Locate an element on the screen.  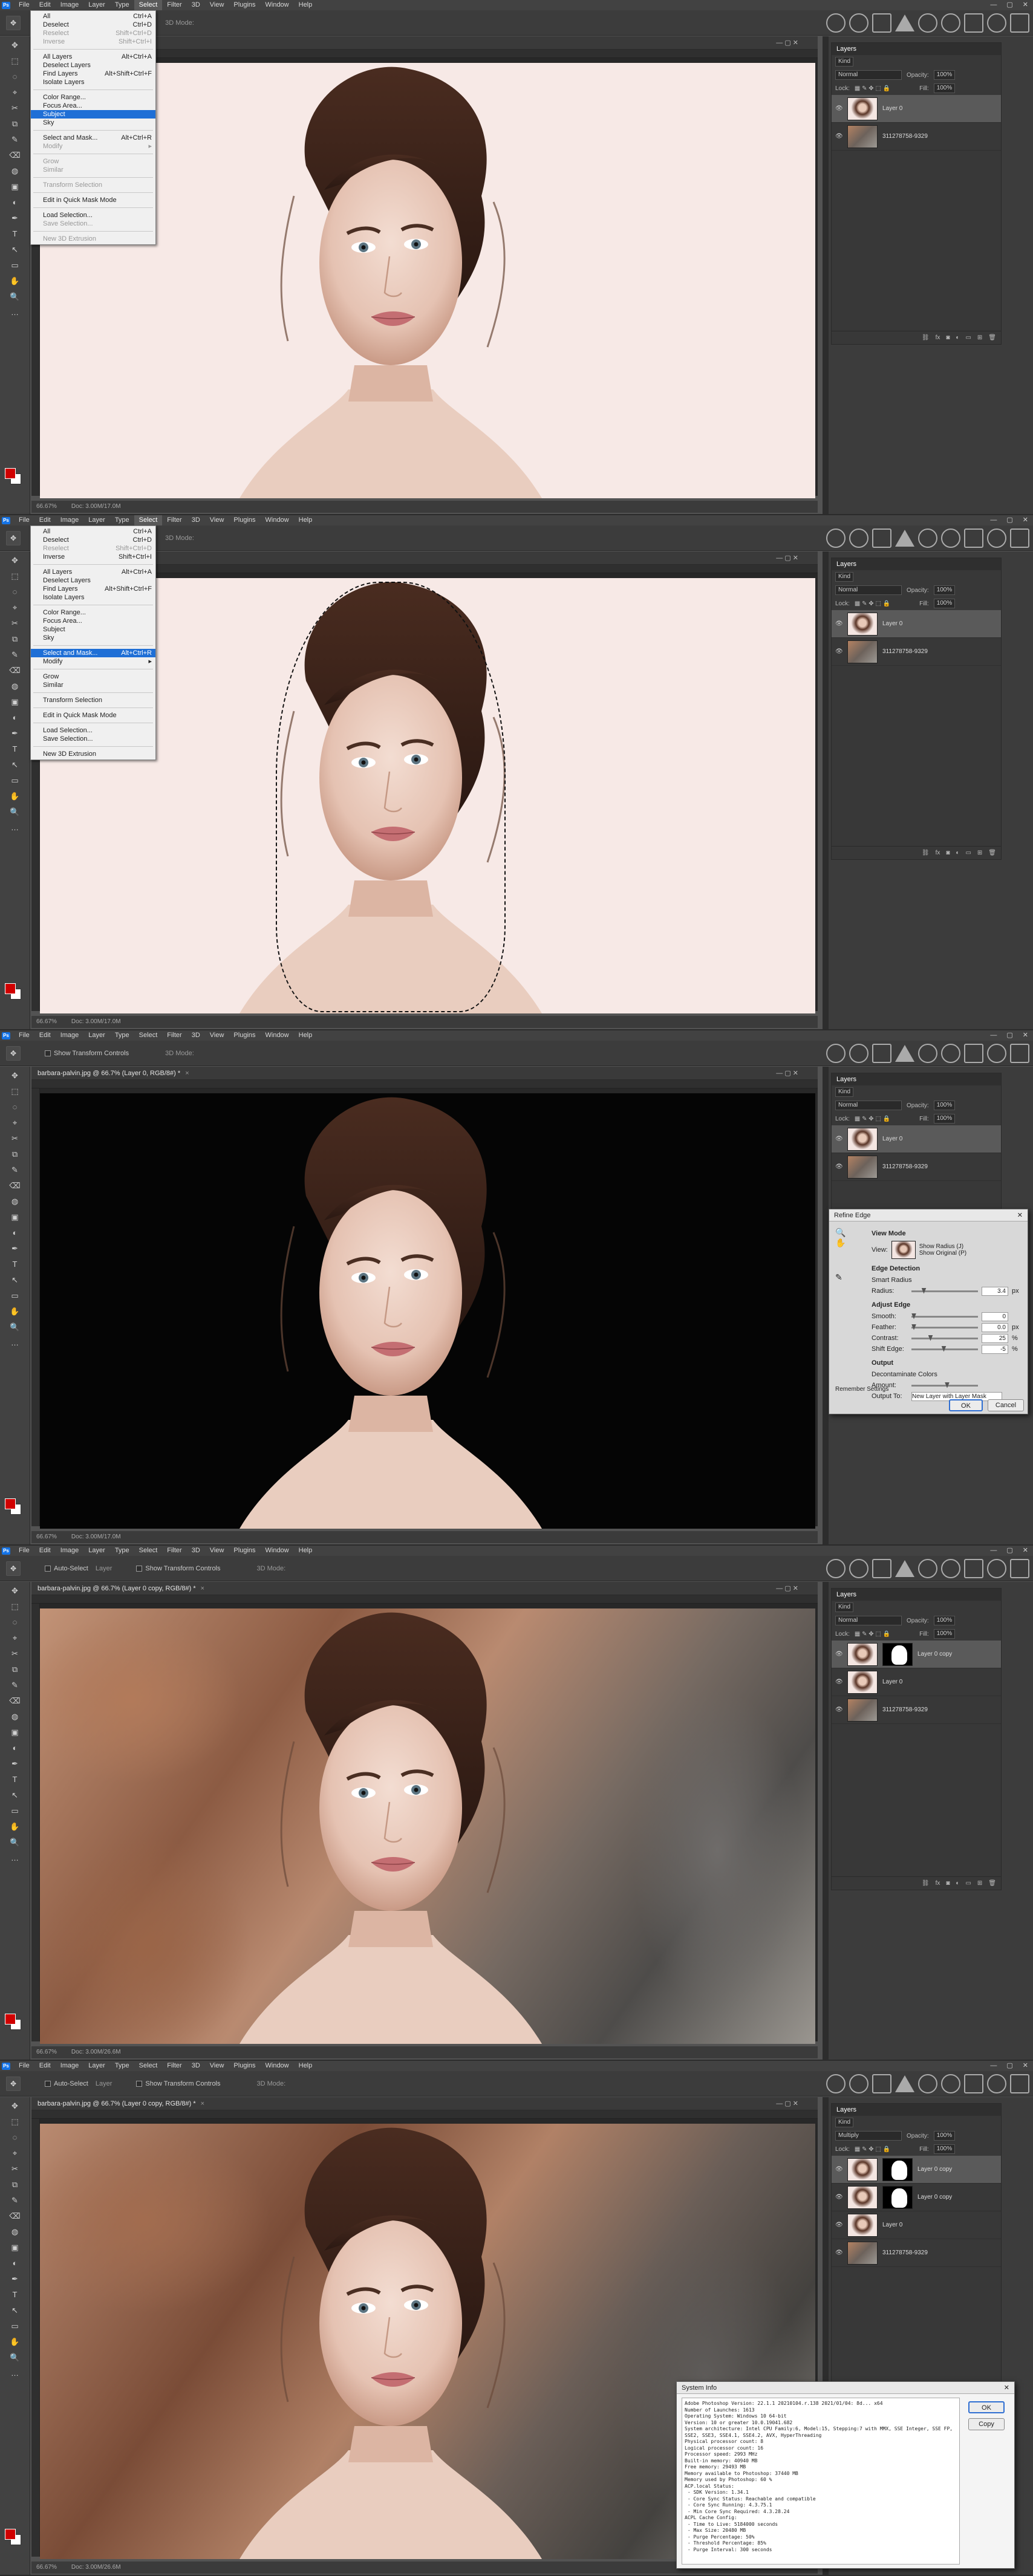
select-menu-item: Deselect Ctrl+D is located at coordinates (93, 540).